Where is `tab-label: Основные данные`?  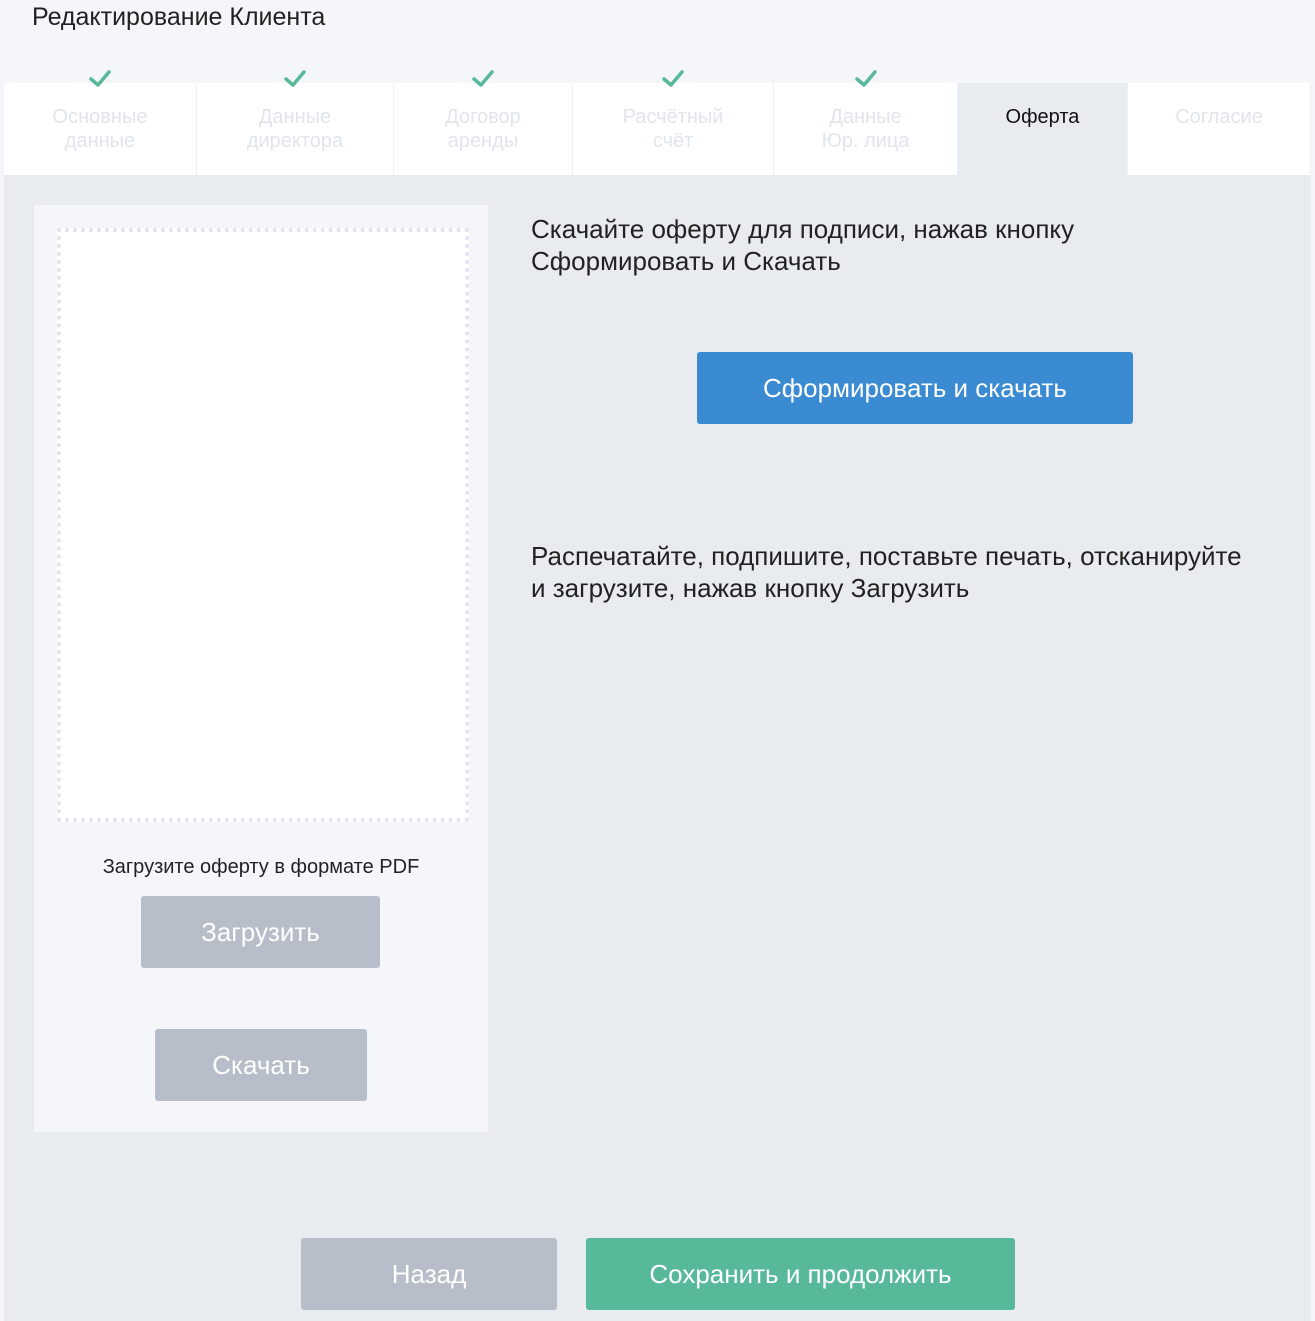
tab-label: Основные данные is located at coordinates (100, 129).